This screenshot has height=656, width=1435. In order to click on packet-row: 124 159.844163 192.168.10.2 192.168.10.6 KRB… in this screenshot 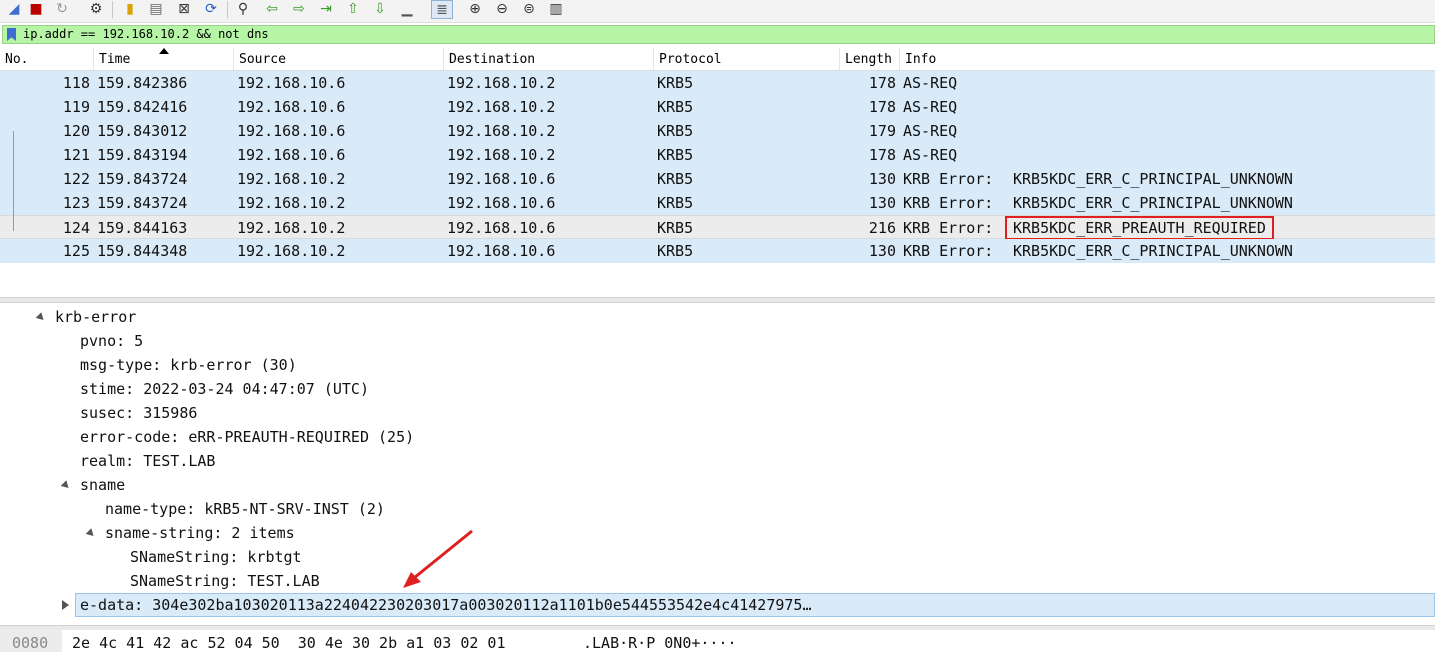, I will do `click(717, 227)`.